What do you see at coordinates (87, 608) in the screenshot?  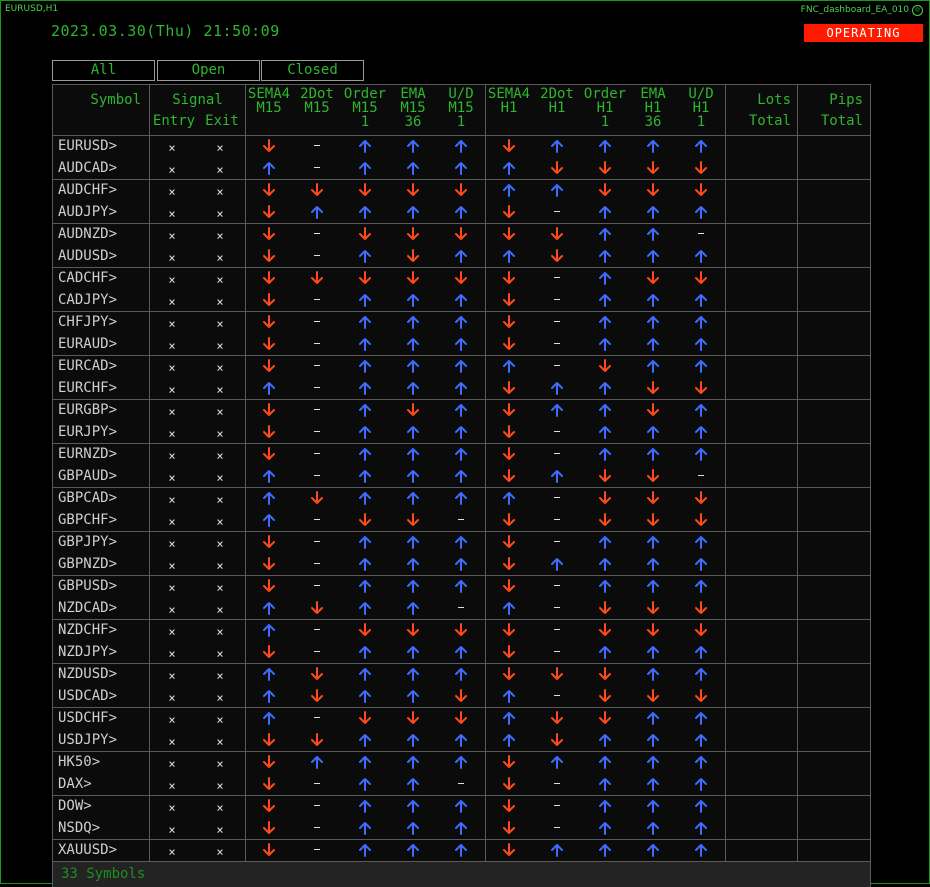 I see `symbol-link: NZDCAD>` at bounding box center [87, 608].